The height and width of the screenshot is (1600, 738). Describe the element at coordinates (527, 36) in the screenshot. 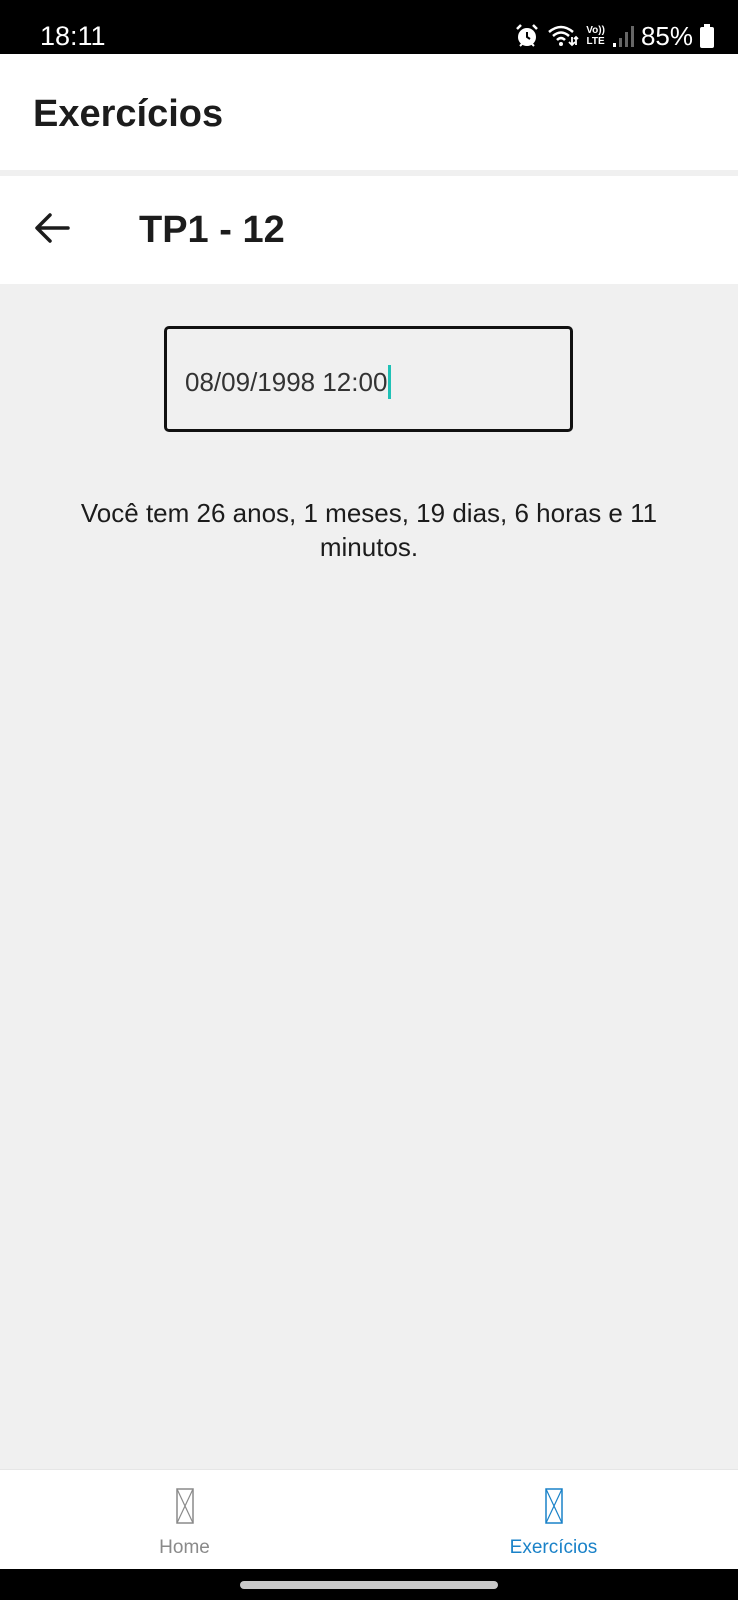

I see `alarm-icon` at that location.